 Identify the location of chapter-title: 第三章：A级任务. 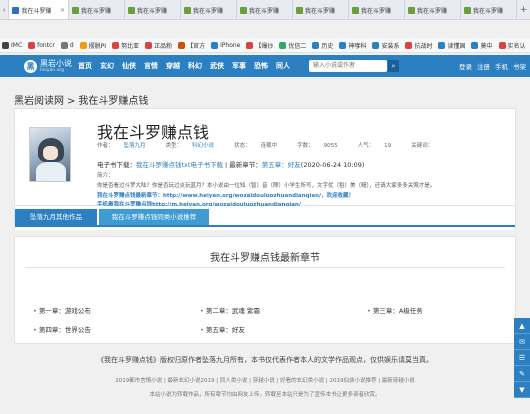
(397, 311).